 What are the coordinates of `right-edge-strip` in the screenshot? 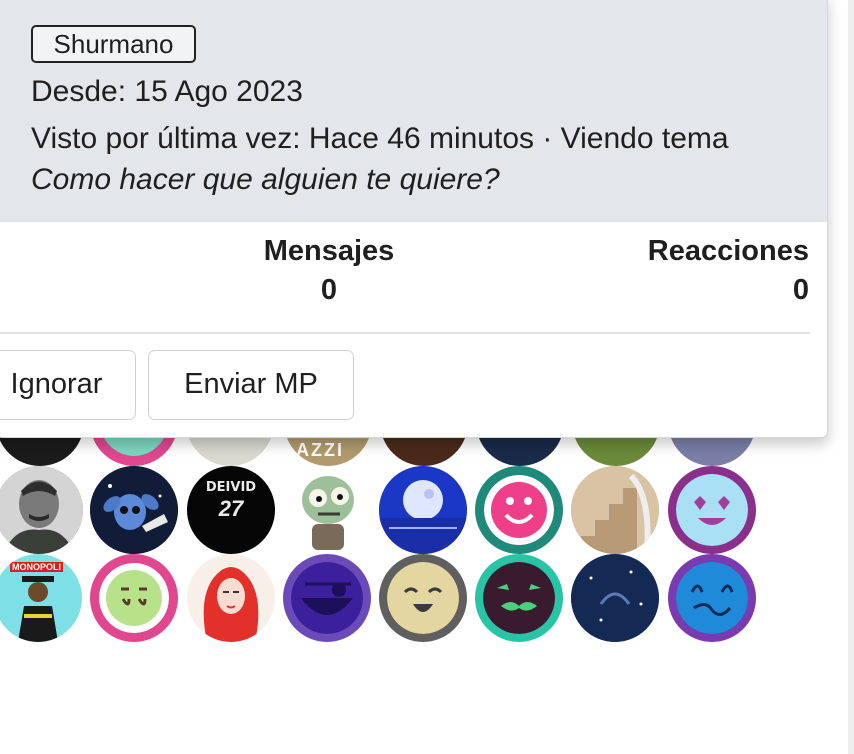 It's located at (851, 377).